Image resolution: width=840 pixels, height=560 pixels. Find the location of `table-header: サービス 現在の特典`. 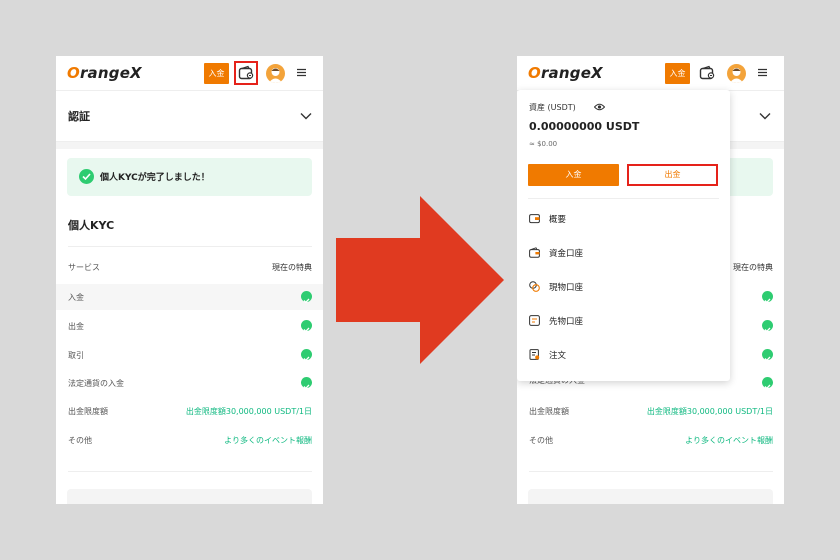

table-header: サービス 現在の特典 is located at coordinates (189, 267).